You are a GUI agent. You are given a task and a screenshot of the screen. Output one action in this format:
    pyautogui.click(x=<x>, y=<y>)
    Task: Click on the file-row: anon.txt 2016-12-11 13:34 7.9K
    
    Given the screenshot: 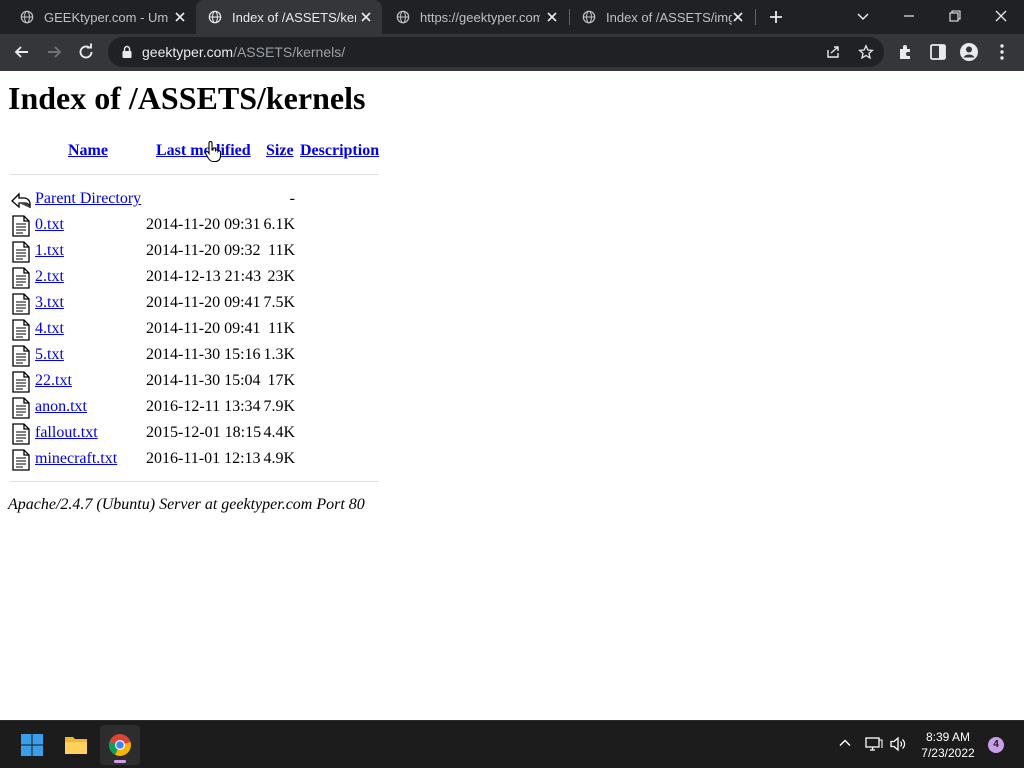 What is the action you would take?
    pyautogui.click(x=200, y=410)
    